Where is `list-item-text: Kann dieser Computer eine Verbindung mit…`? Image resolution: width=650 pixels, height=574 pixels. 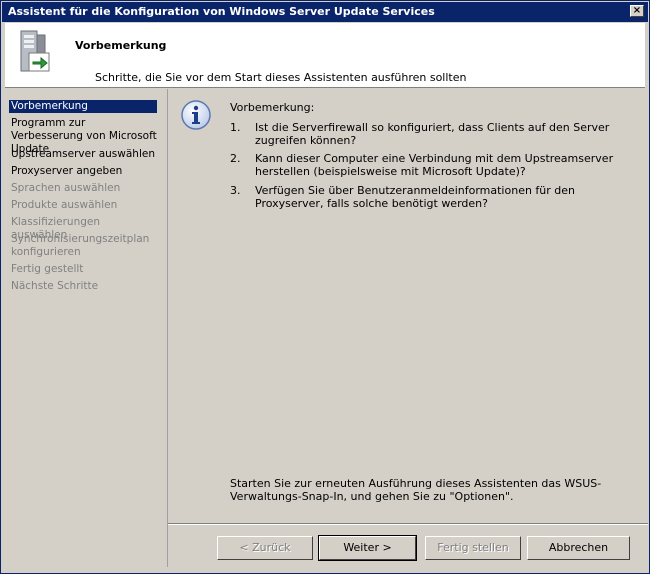 list-item-text: Kann dieser Computer eine Verbindung mit… is located at coordinates (434, 165).